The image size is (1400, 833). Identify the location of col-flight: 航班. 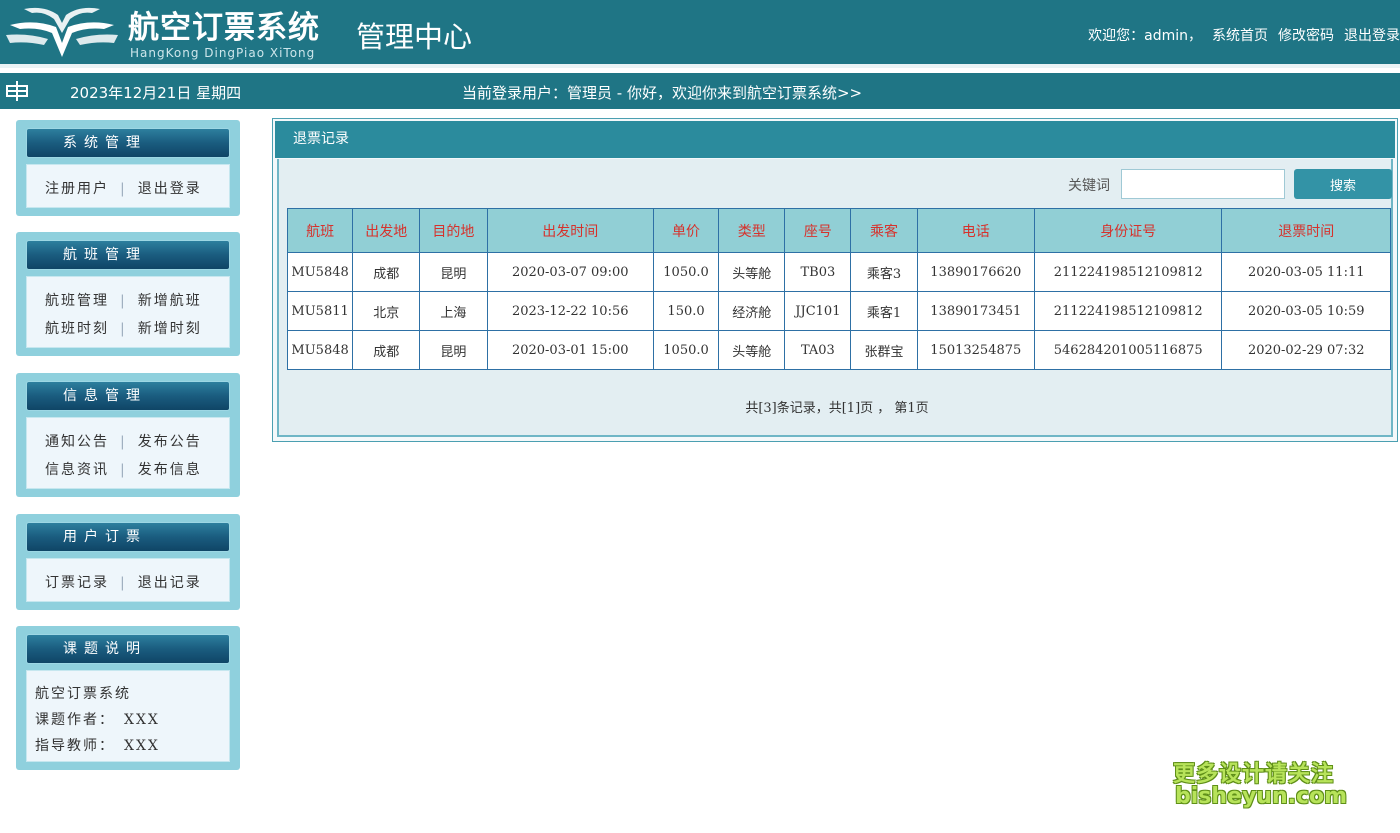
(320, 230).